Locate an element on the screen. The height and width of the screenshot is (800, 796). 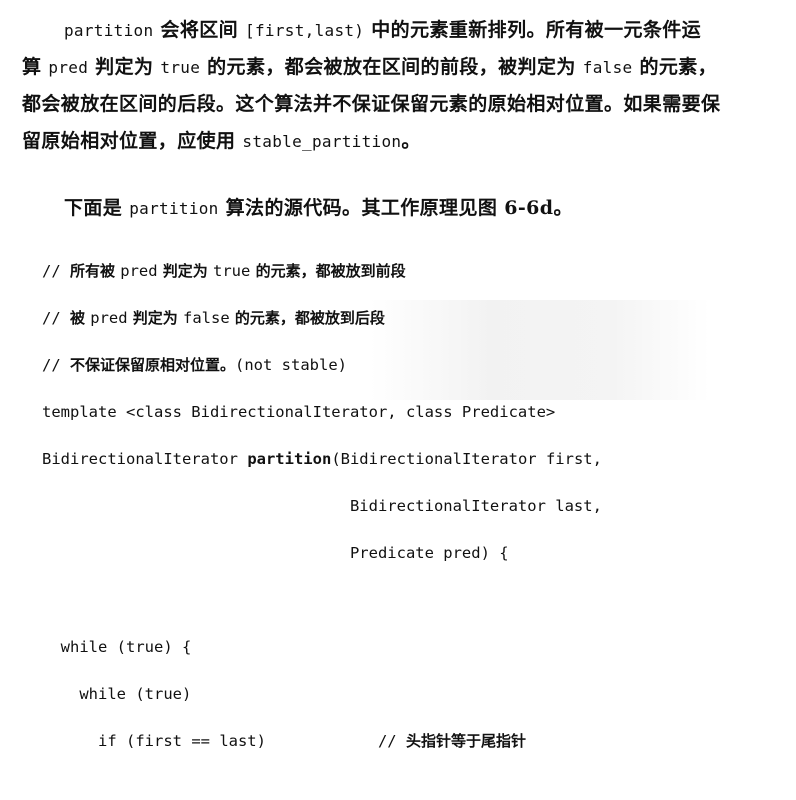
text-span: 。 is located at coordinates (411, 141).